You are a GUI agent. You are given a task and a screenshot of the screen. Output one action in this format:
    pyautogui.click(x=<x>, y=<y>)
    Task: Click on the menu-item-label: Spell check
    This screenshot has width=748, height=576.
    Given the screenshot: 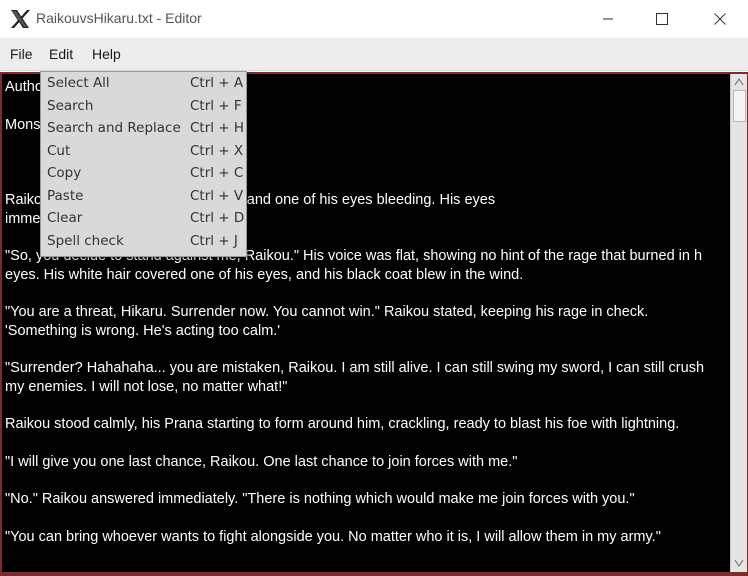 What is the action you would take?
    pyautogui.click(x=85, y=240)
    